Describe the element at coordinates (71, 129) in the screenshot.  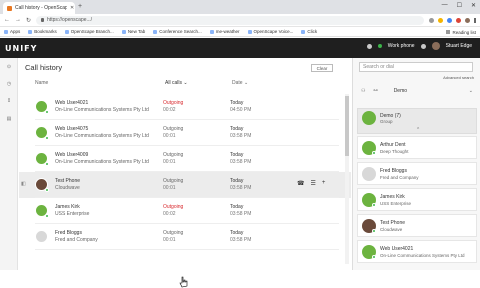
I see `contact-name: Web User4075` at that location.